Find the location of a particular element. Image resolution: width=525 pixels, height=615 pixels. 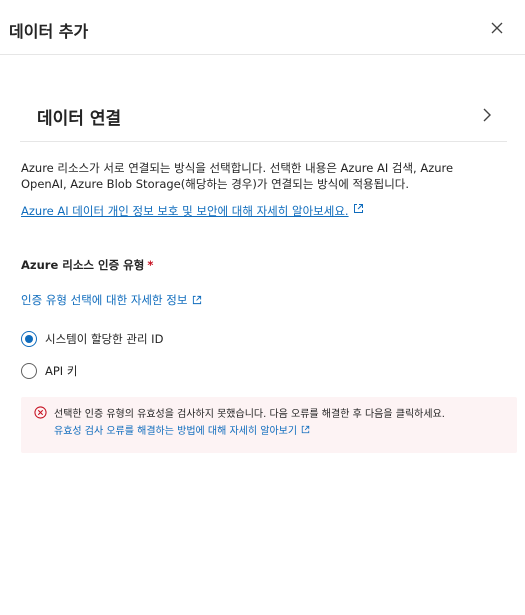

close-icon is located at coordinates (497, 28).